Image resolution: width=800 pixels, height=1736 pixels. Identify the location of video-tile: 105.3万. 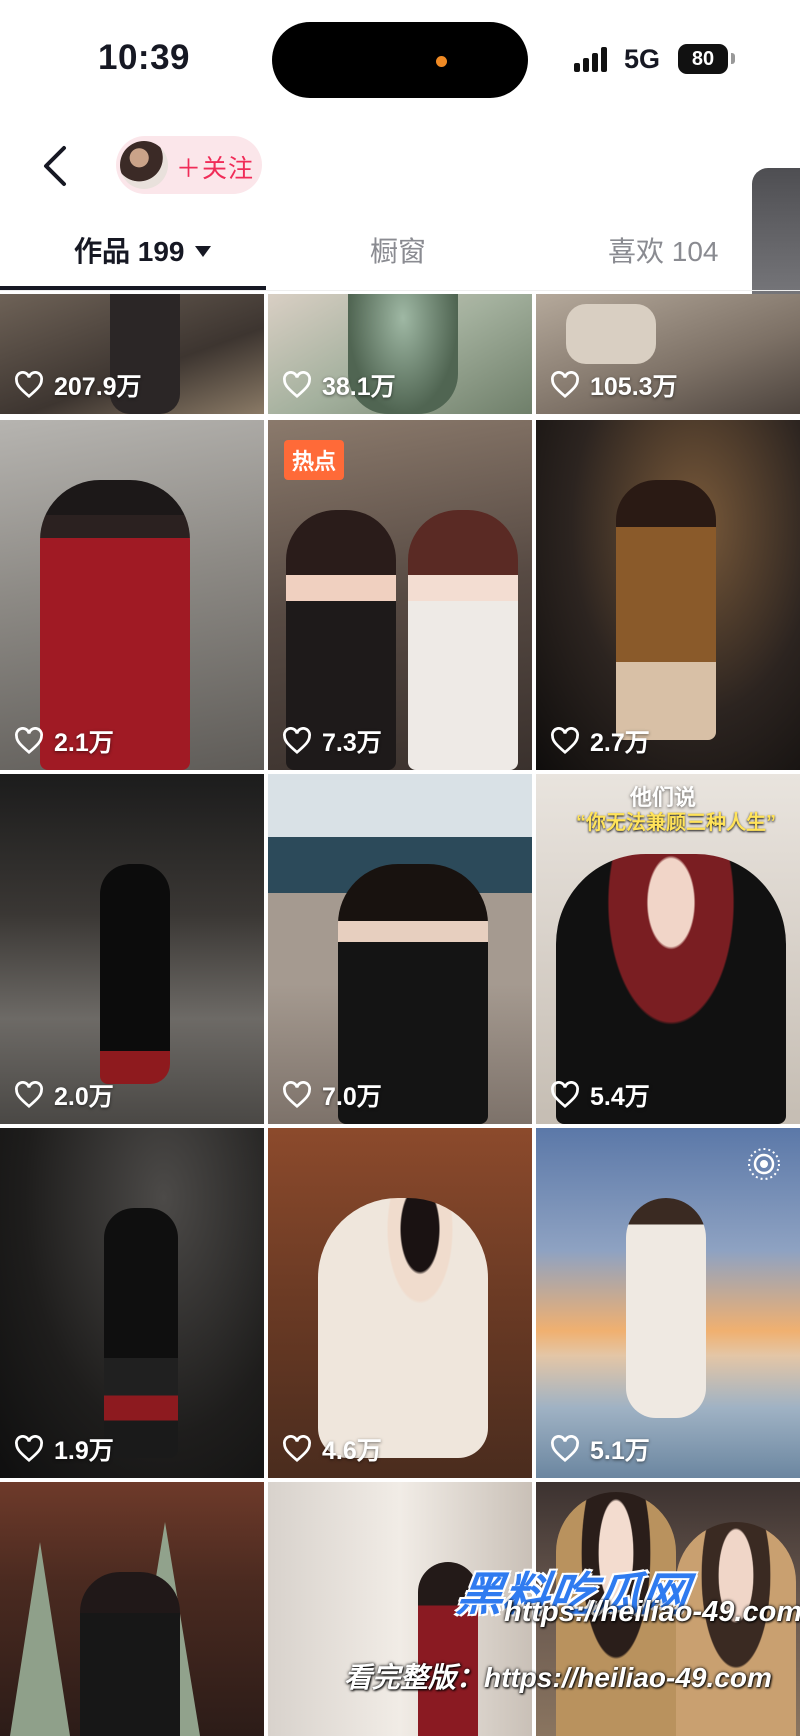
(668, 354).